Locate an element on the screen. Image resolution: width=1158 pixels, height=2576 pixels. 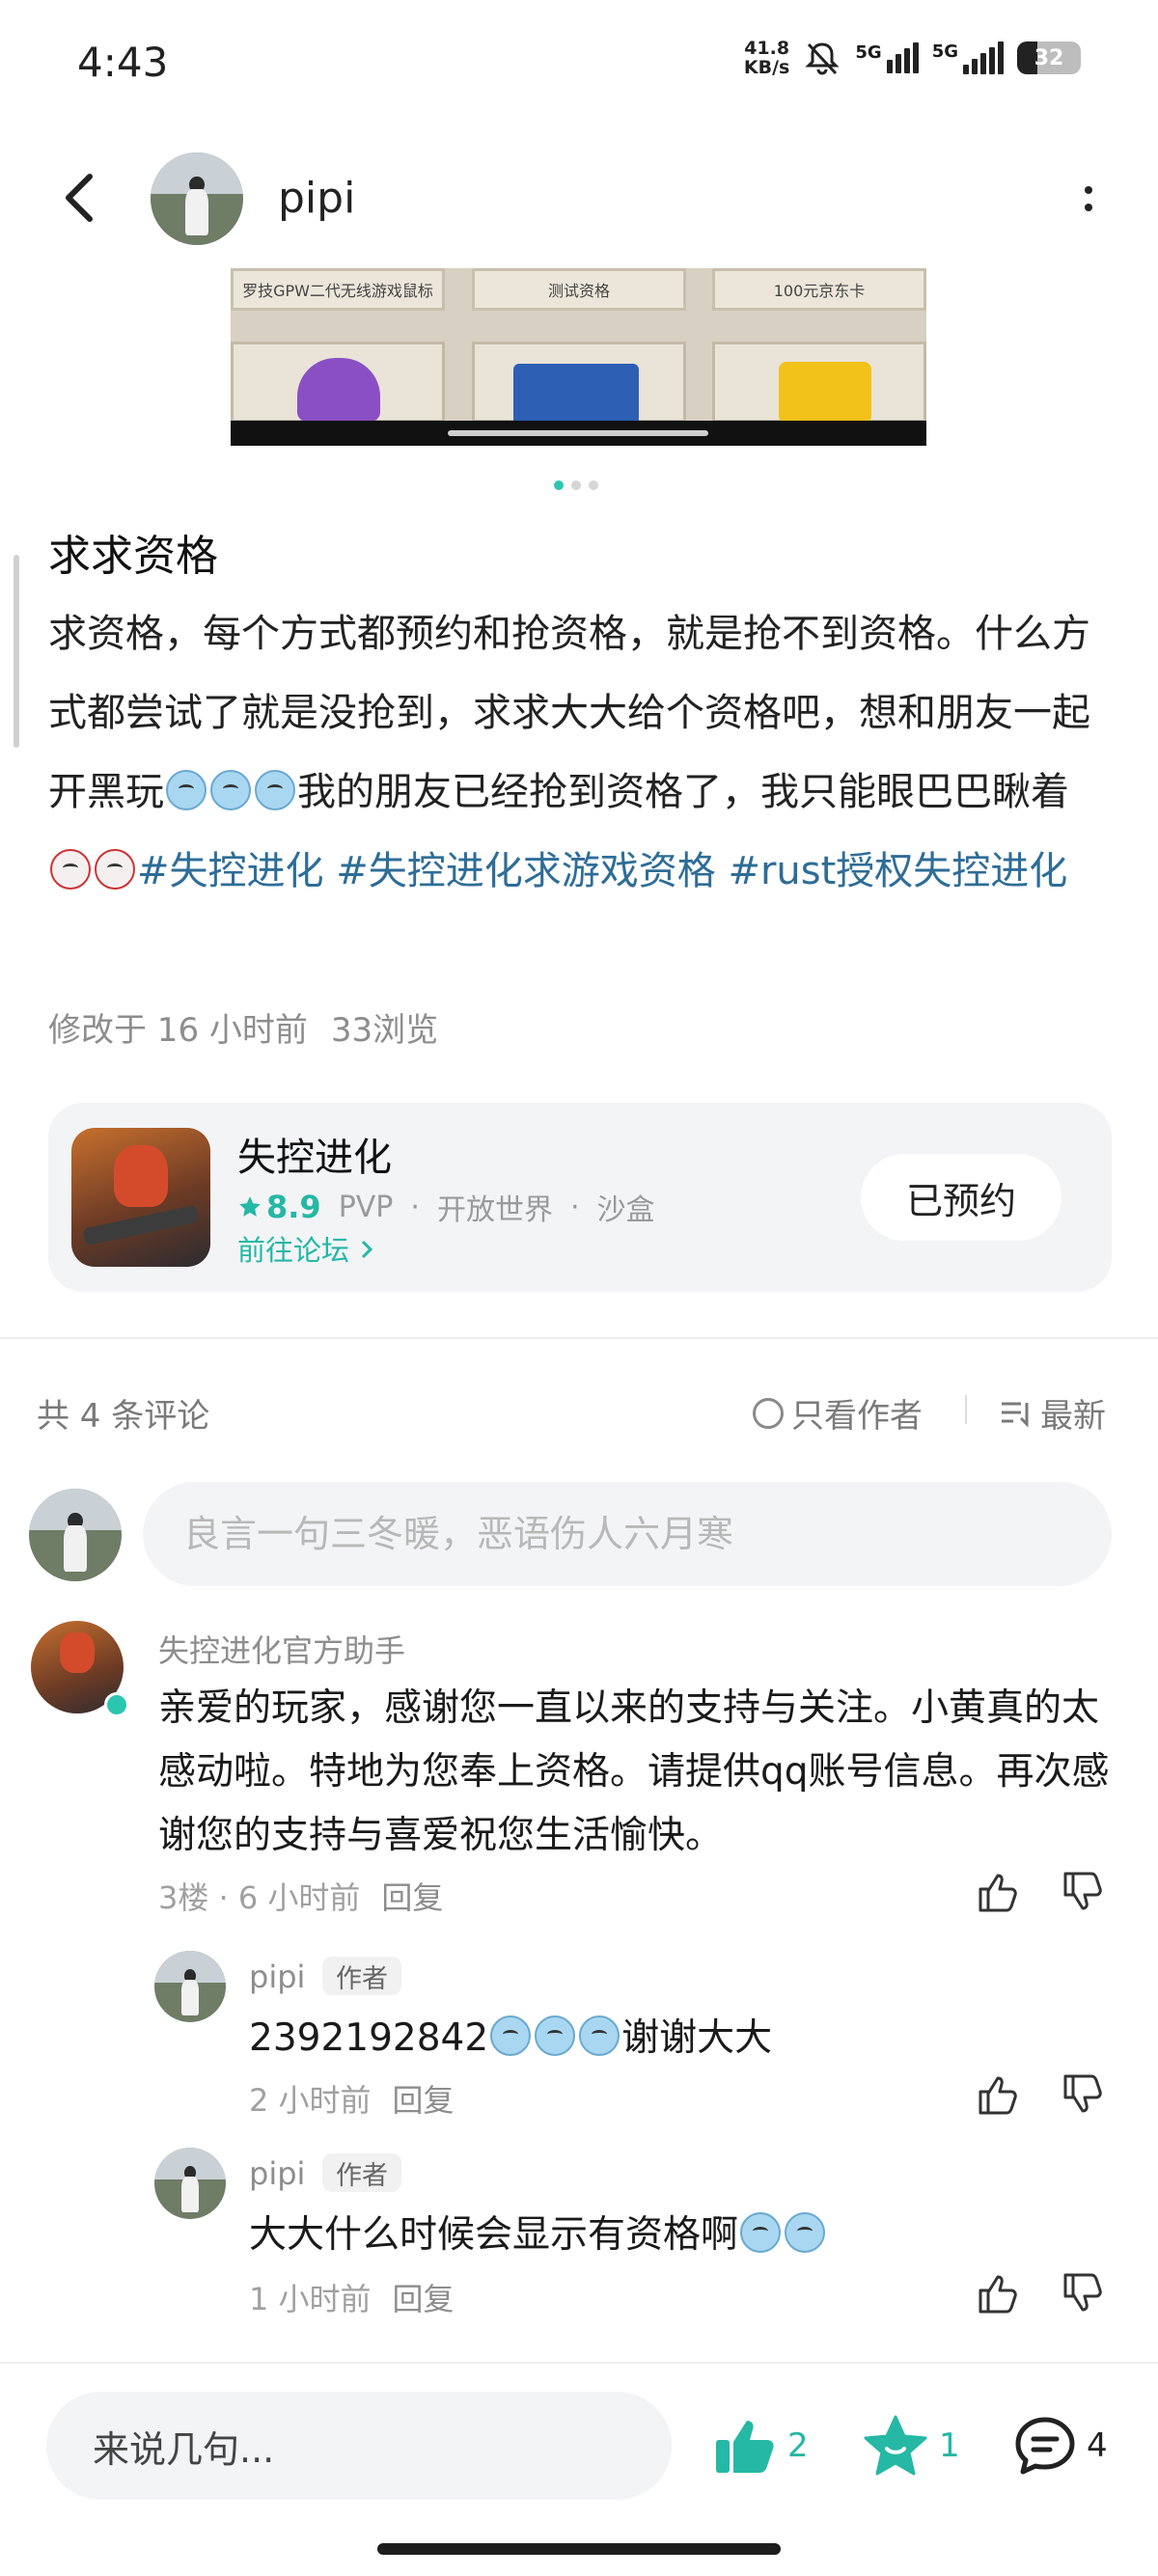
game-card: 失控进化 8.9 PVP · 开放世界 · 沙盒 前往论坛 已预约 is located at coordinates (580, 1198).